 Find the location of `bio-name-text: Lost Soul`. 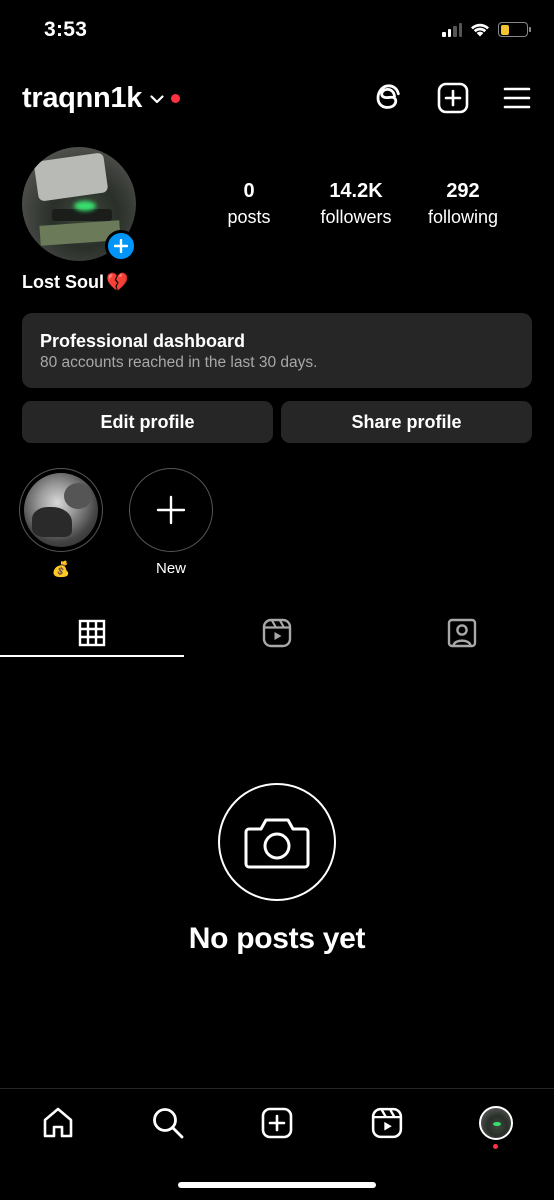

bio-name-text: Lost Soul is located at coordinates (63, 282).